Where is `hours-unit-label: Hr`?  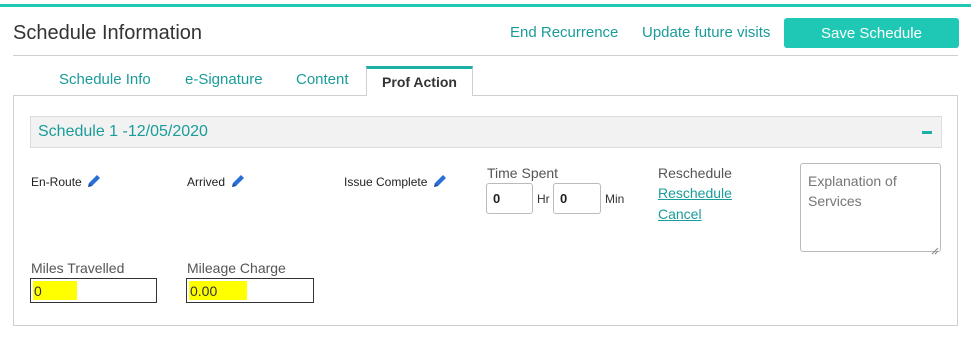 hours-unit-label: Hr is located at coordinates (543, 199).